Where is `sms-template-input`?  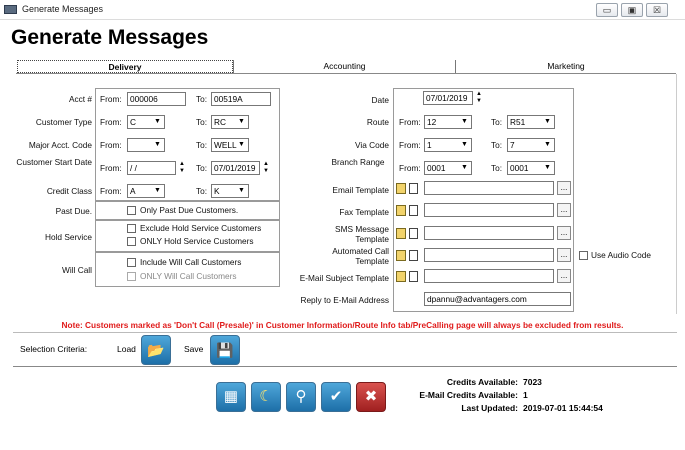
sms-template-input is located at coordinates (489, 233).